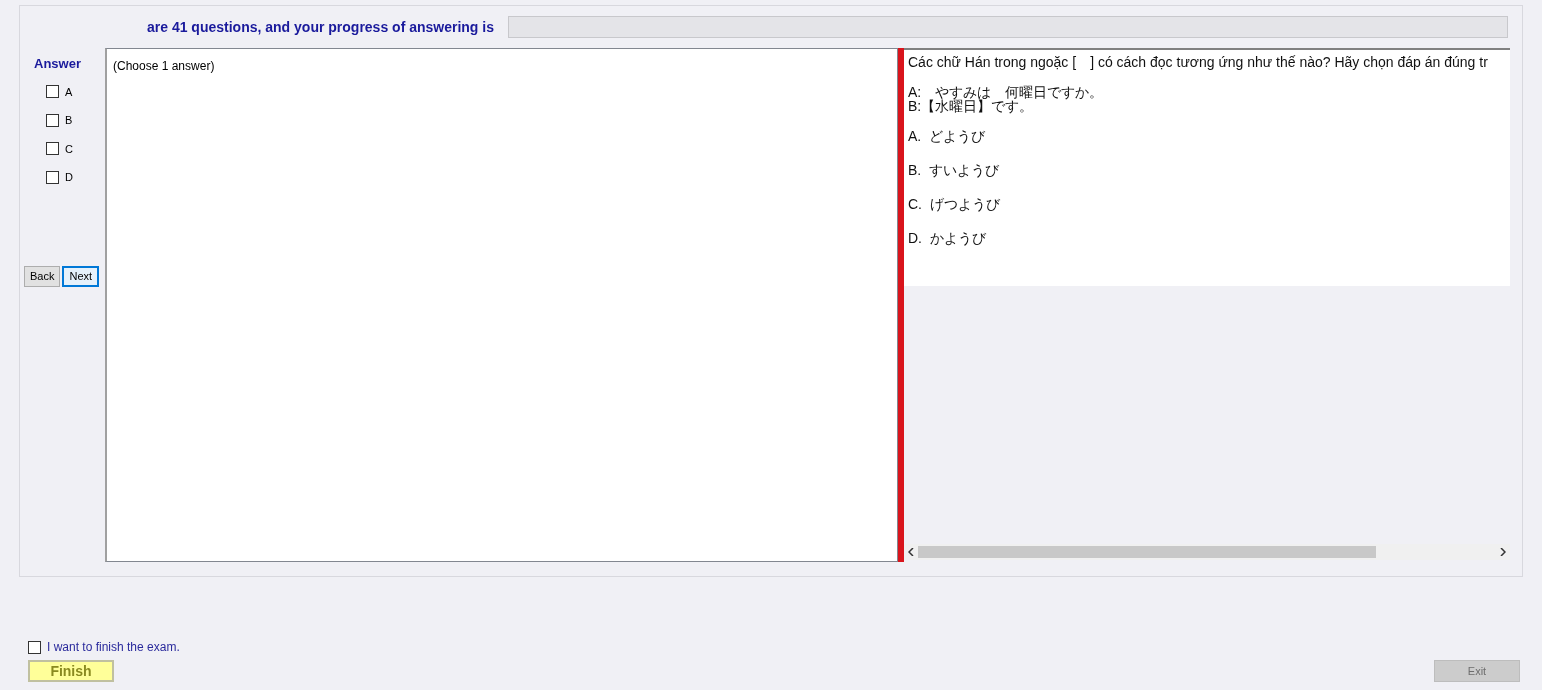  I want to click on option-label: A, so click(69, 92).